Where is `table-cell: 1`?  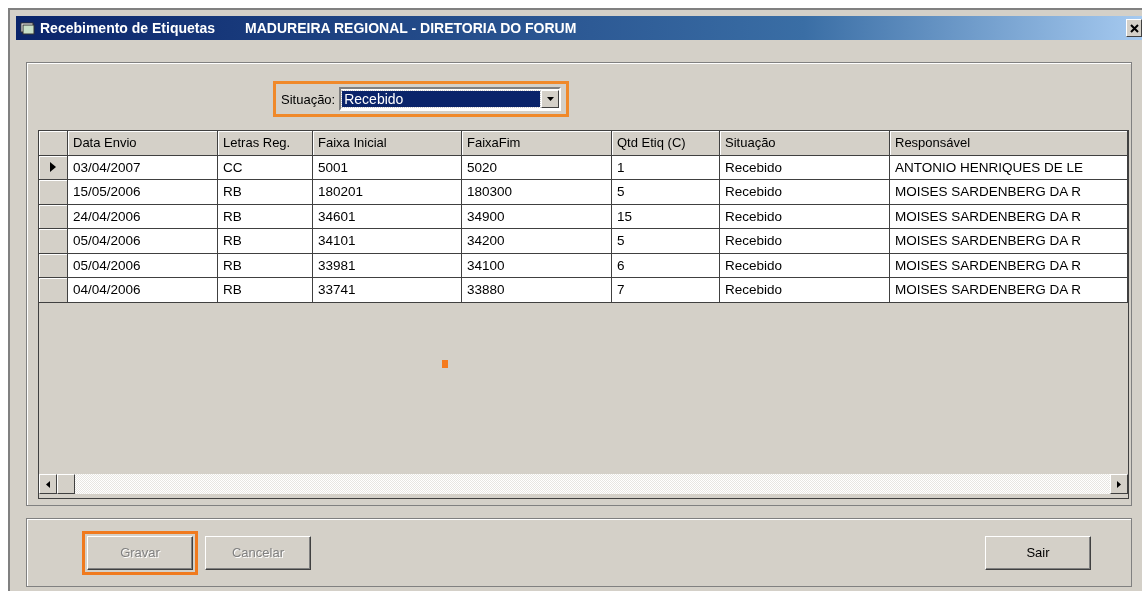 table-cell: 1 is located at coordinates (666, 167).